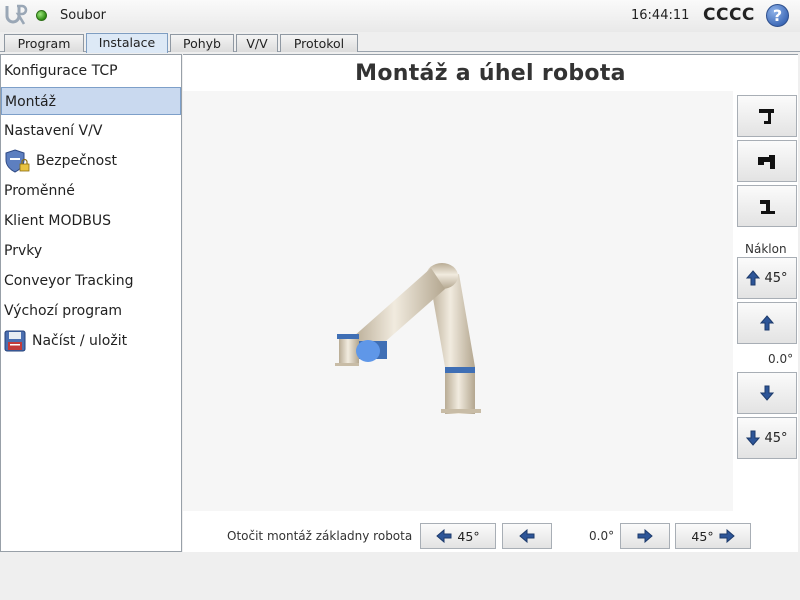  Describe the element at coordinates (39, 191) in the screenshot. I see `nav-item-label: Proměnné` at that location.